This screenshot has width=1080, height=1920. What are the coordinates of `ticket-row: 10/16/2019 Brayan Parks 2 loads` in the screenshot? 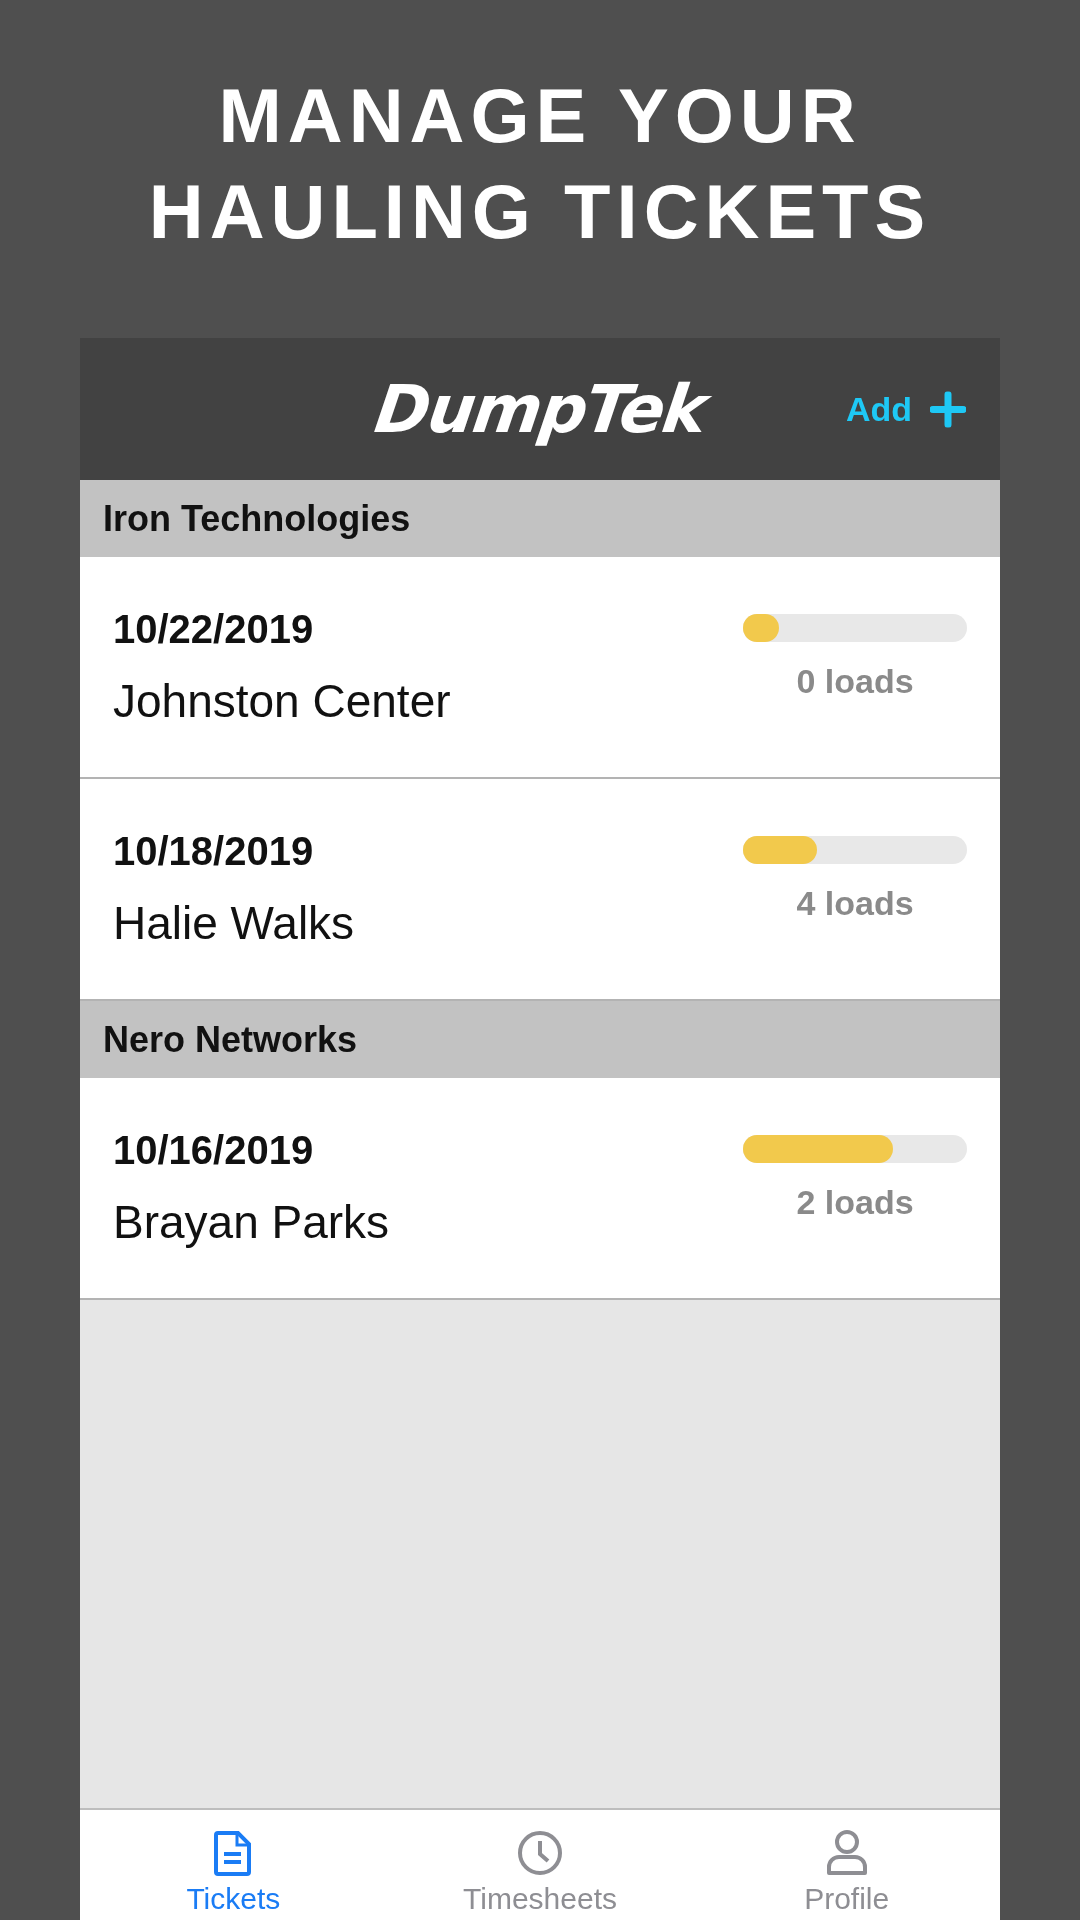 It's located at (540, 1189).